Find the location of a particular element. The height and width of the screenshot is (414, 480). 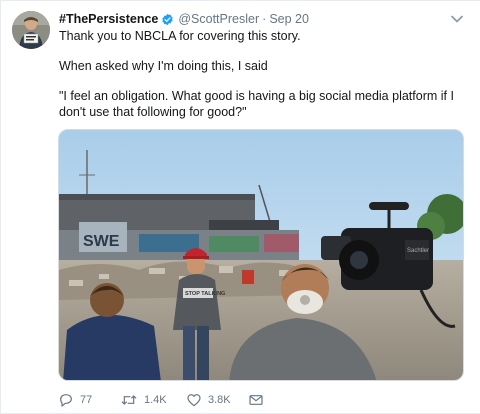

svg-text: SWE is located at coordinates (101, 241).